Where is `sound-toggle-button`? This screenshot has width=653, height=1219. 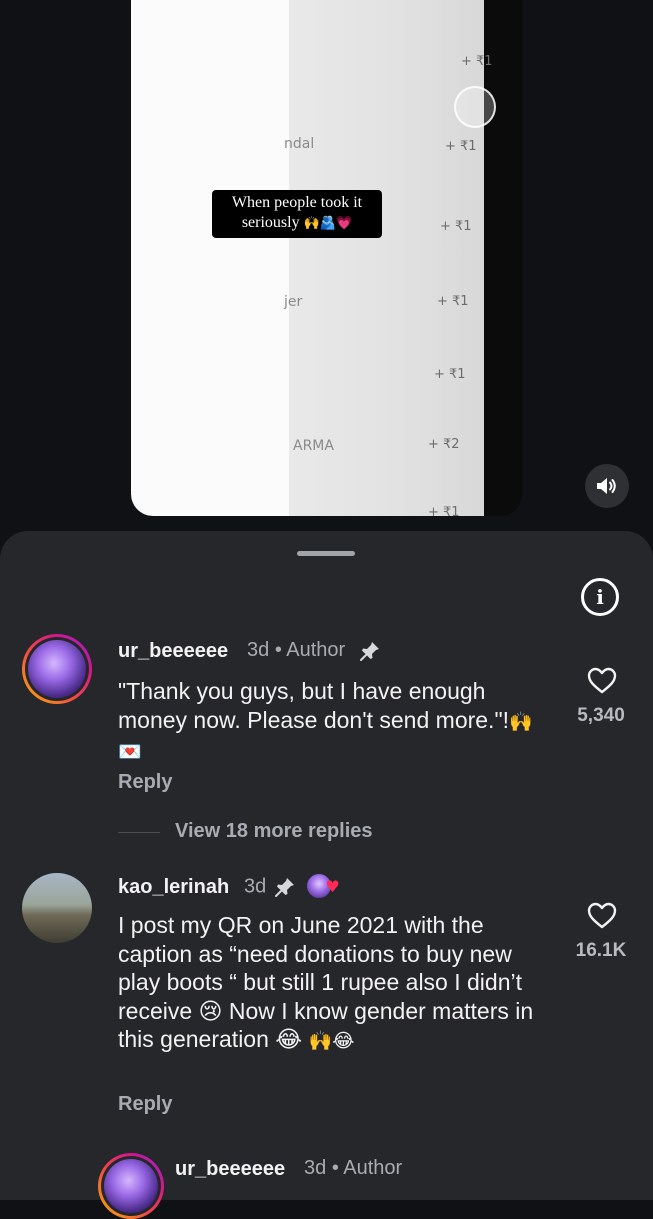 sound-toggle-button is located at coordinates (607, 486).